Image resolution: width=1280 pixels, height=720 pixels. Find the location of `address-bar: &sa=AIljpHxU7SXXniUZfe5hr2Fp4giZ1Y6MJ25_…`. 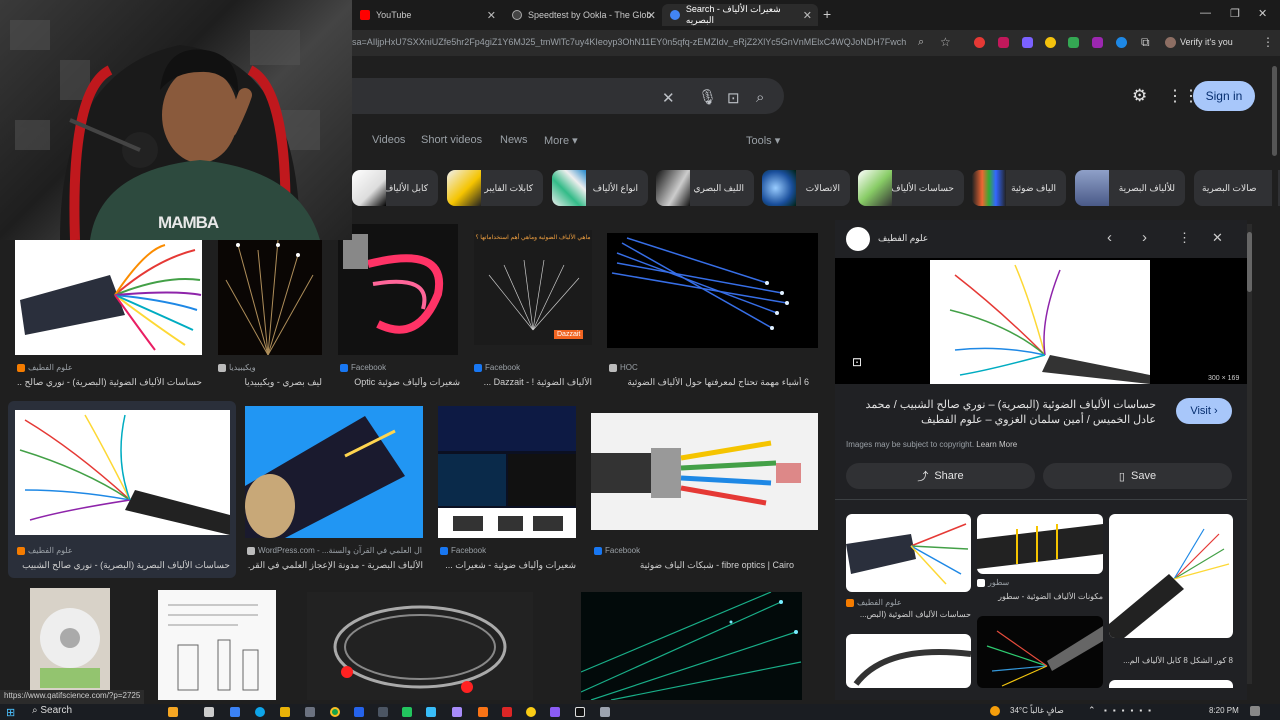

address-bar: &sa=AIljpHxU7SXXniUZfe5hr2Fp4giZ1Y6MJ25_… is located at coordinates (810, 43).